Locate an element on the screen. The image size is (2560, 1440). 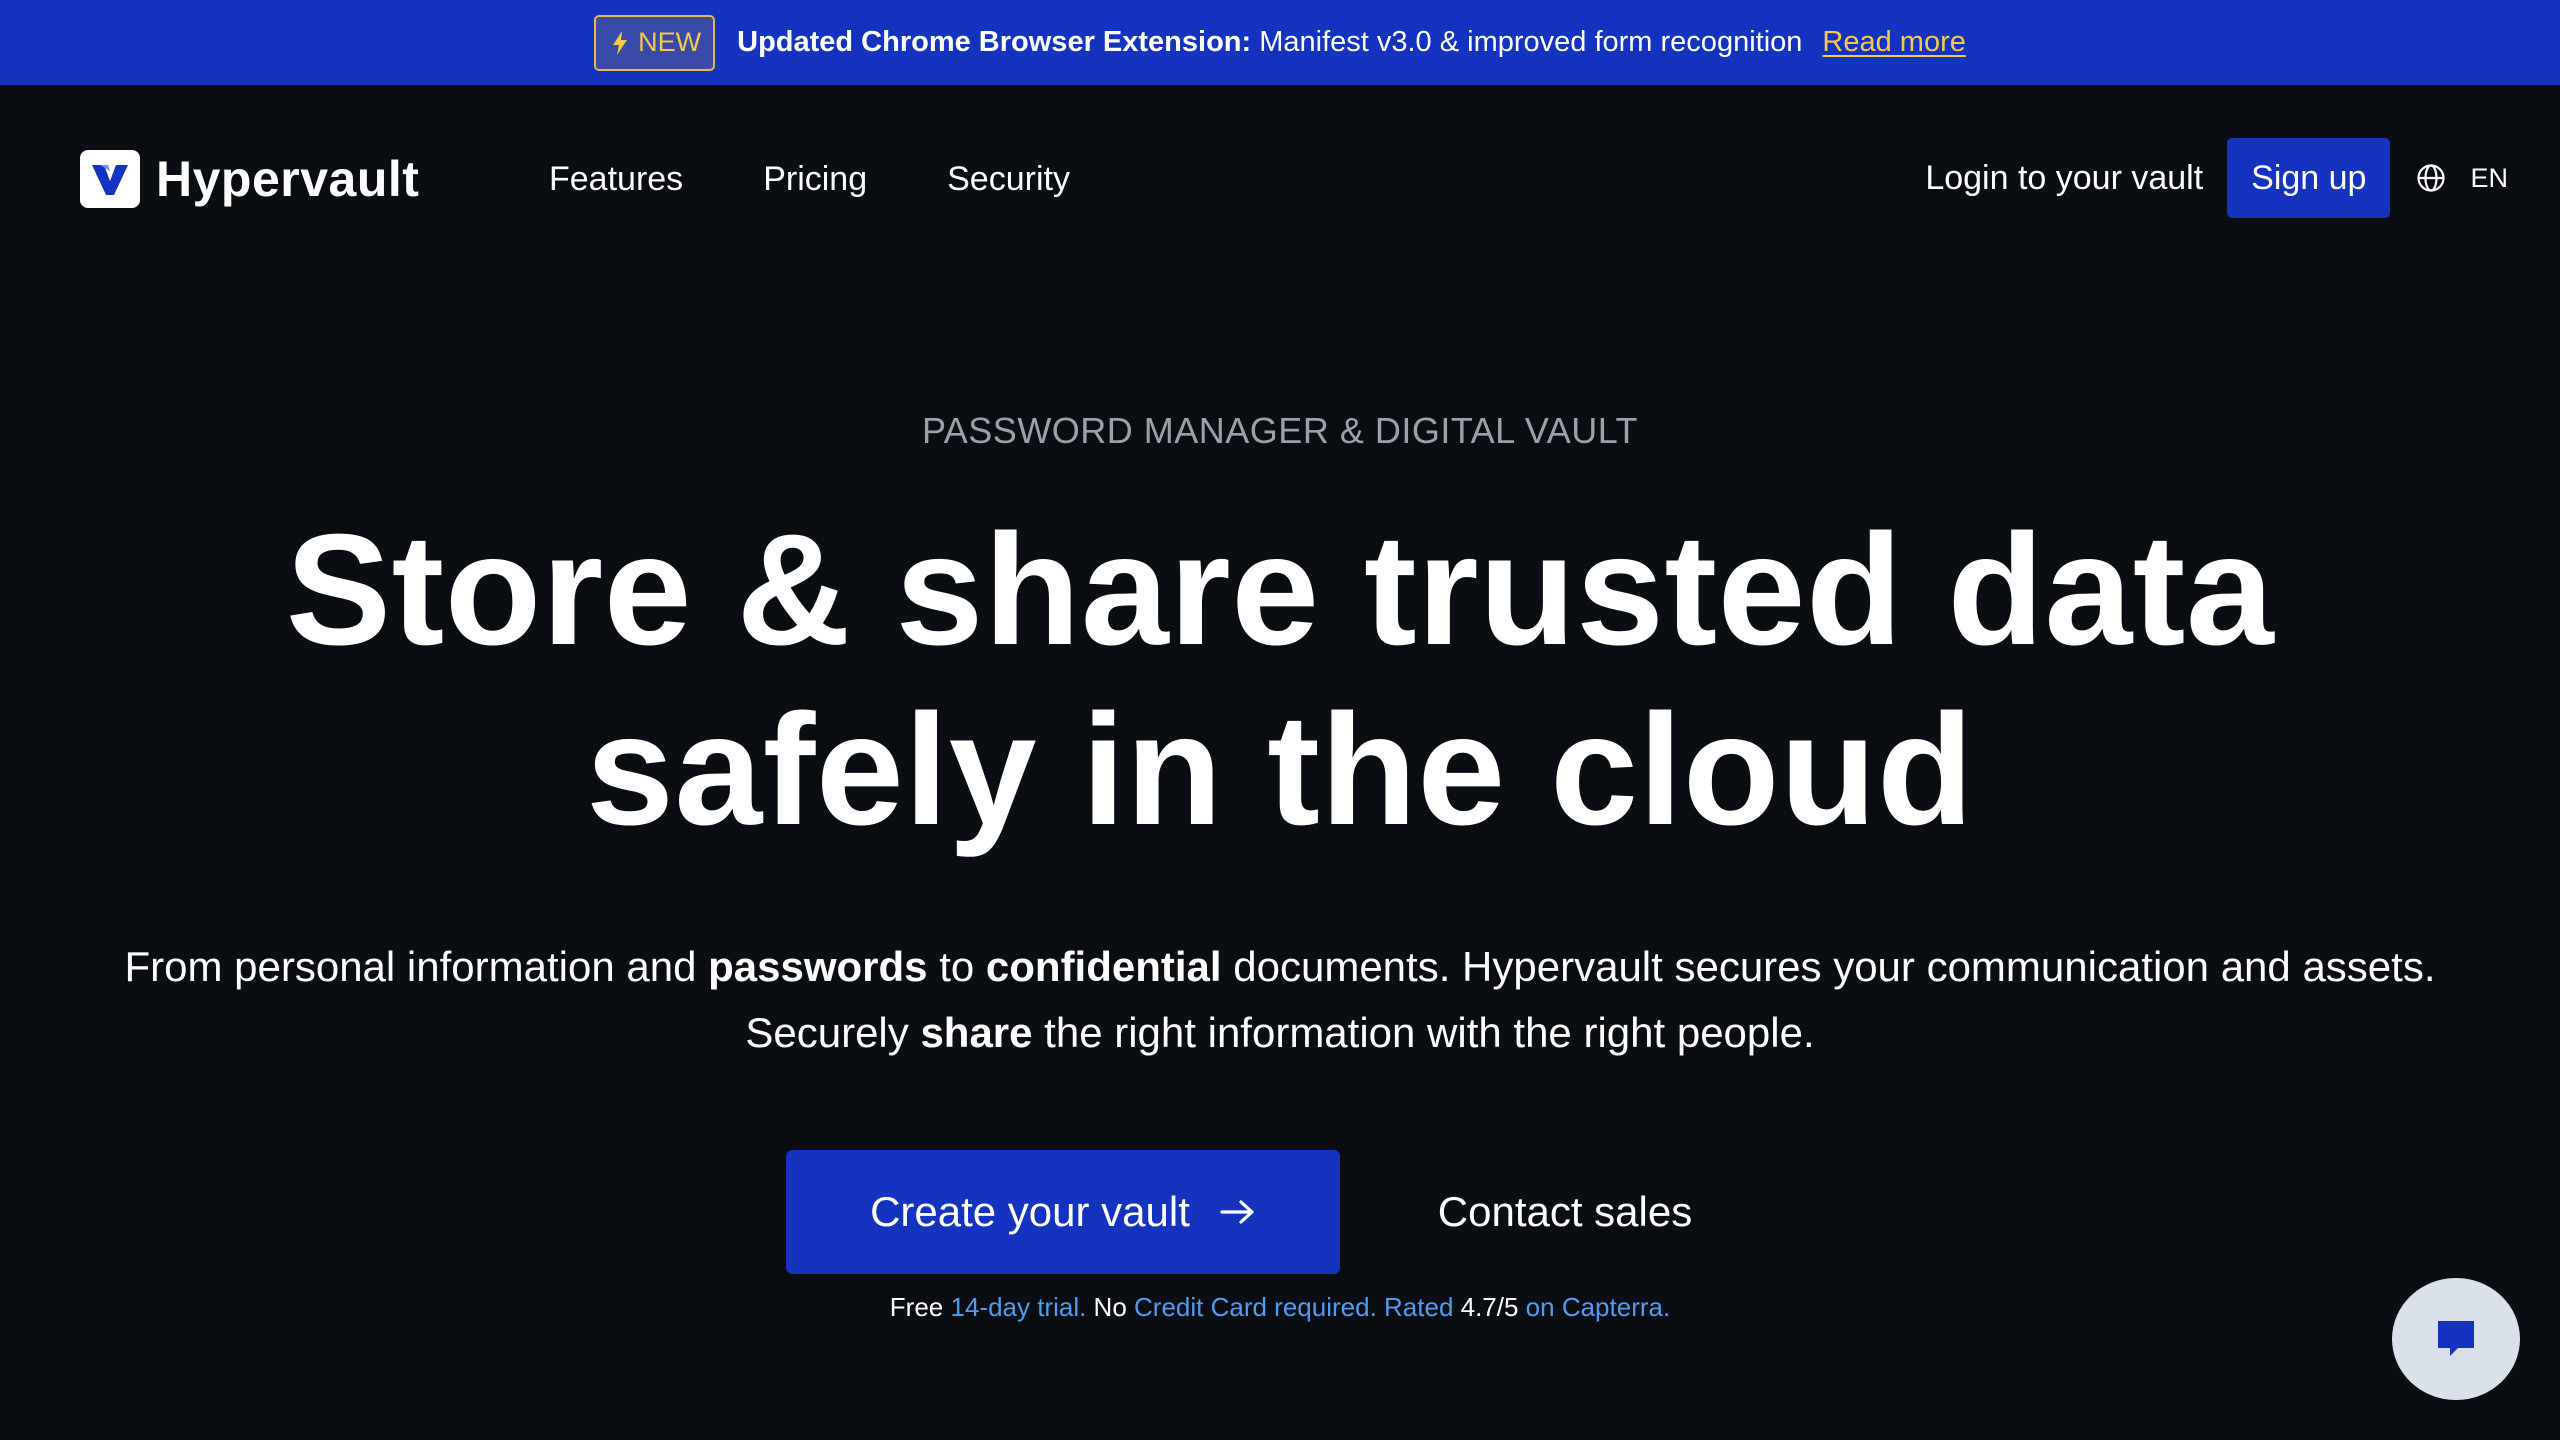
announcement-title: Updated Chrome Browser Extension: is located at coordinates (994, 42).